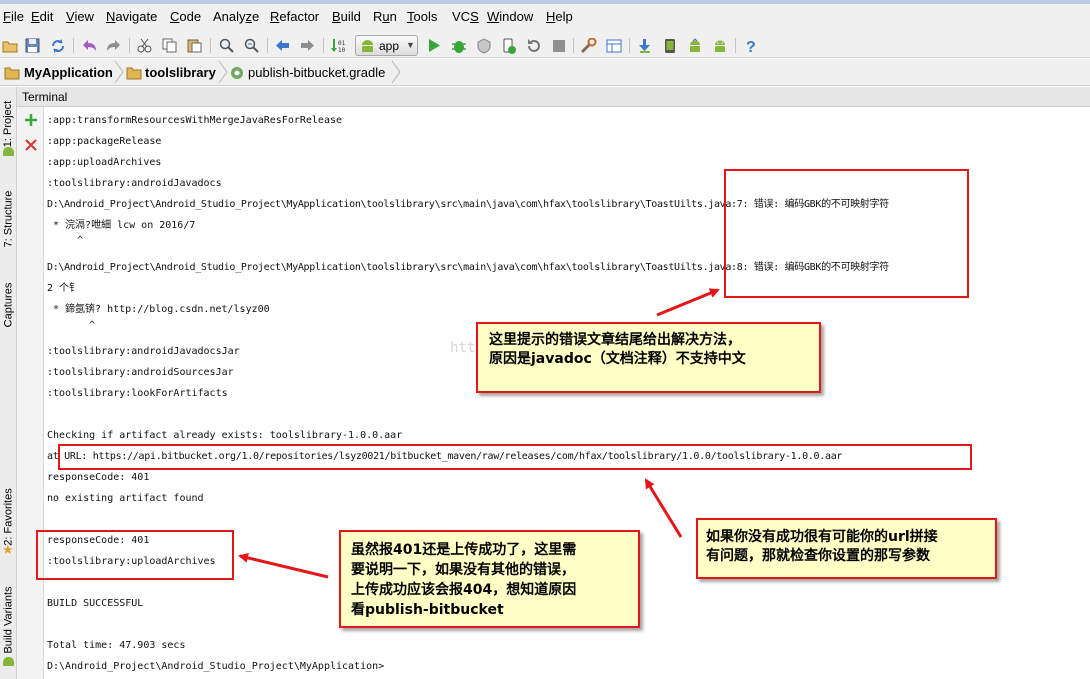 Image resolution: width=1090 pixels, height=679 pixels. I want to click on terminal-line: :toolslibrary:androidJavadocsJar, so click(143, 351).